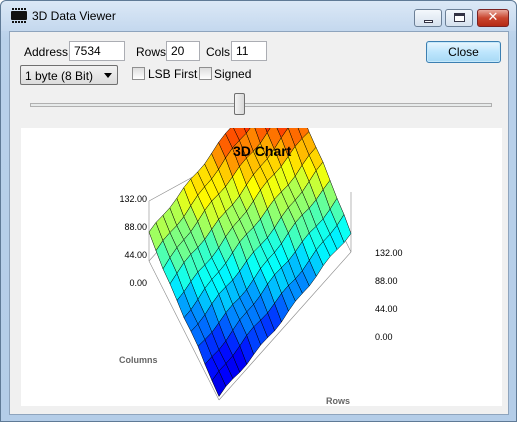 The image size is (517, 422). I want to click on address-slider-track, so click(261, 105).